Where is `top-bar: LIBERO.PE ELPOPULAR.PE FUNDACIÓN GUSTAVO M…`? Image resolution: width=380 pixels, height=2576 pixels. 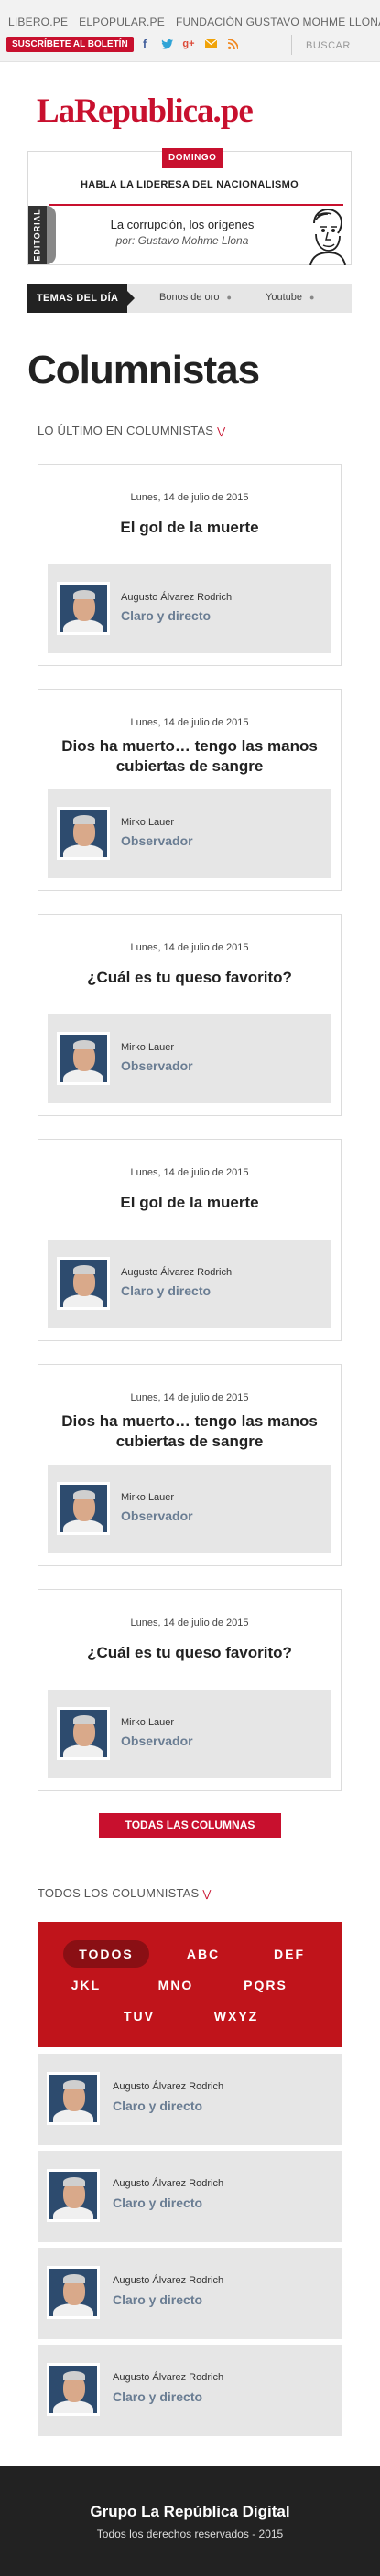
top-bar: LIBERO.PE ELPOPULAR.PE FUNDACIÓN GUSTAVO M… is located at coordinates (190, 31).